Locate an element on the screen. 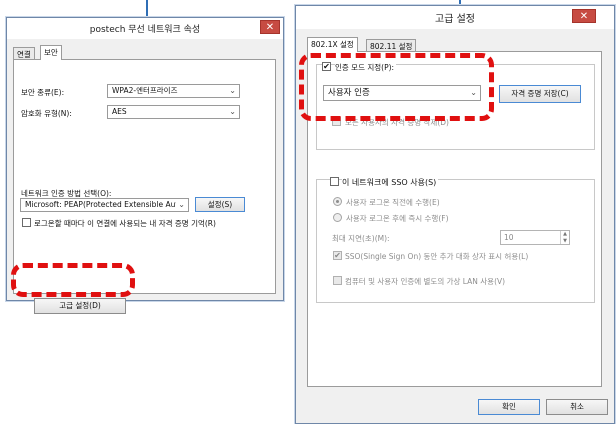 Image resolution: width=616 pixels, height=424 pixels. right-close-button: ✕ is located at coordinates (584, 16).